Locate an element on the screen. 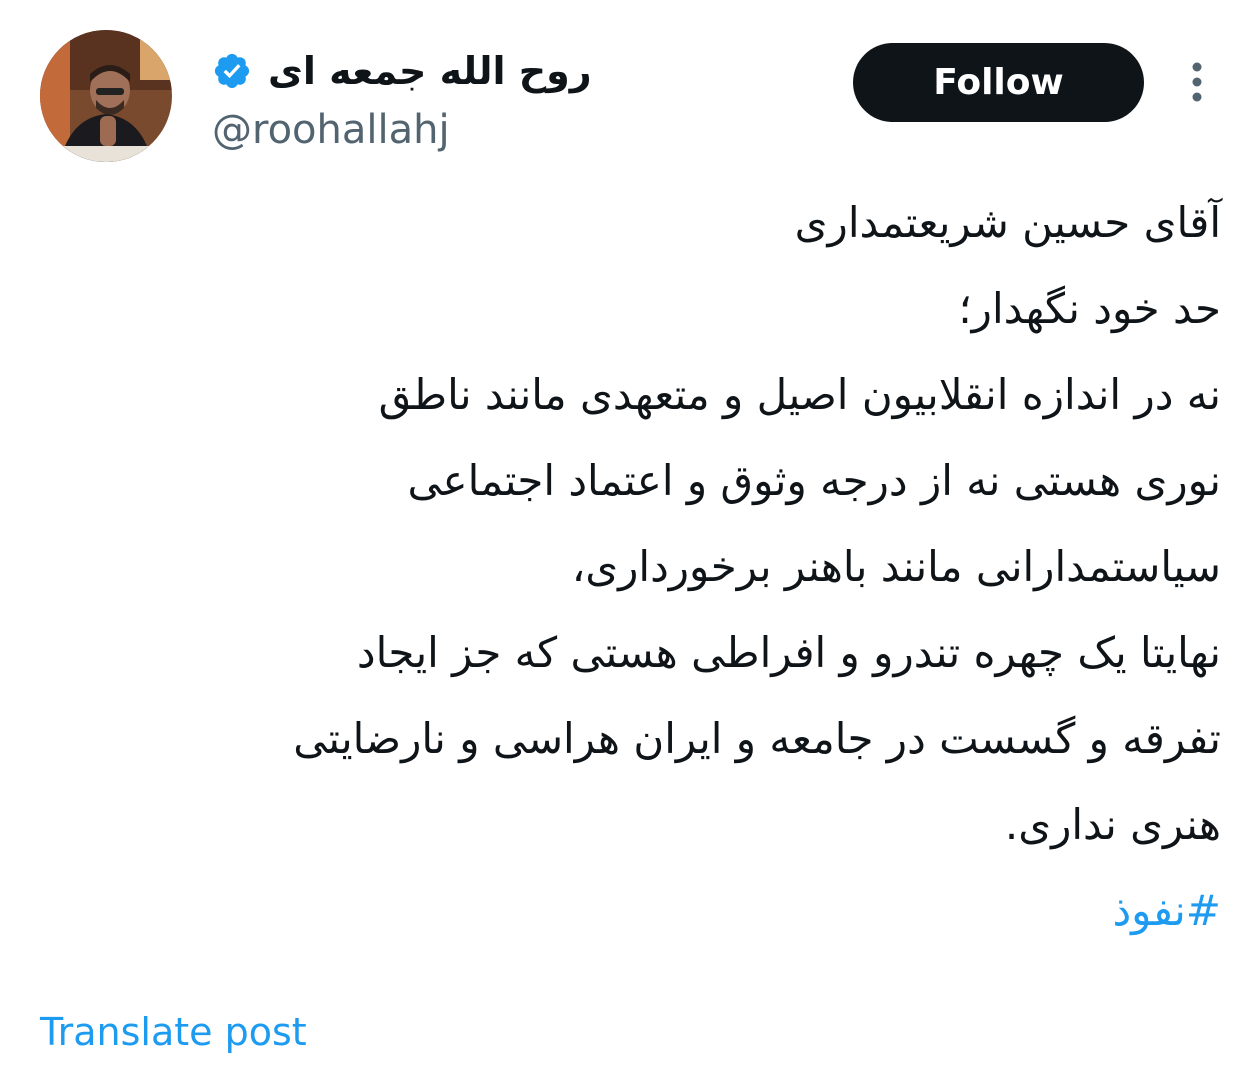  follow-button: Follow is located at coordinates (998, 82).